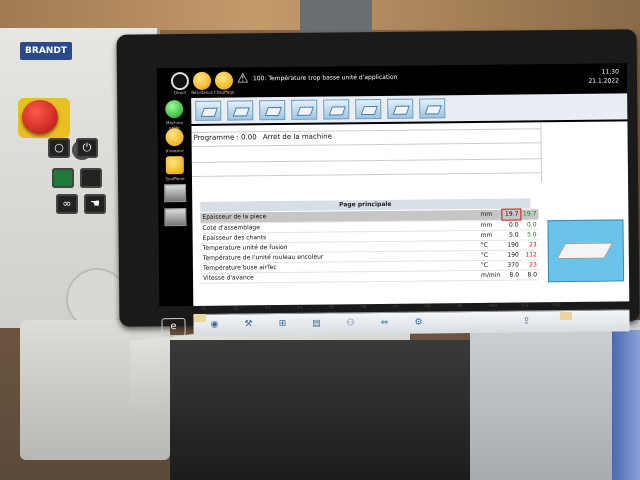 The image size is (640, 480). What do you see at coordinates (46, 51) in the screenshot?
I see `brand-logo: BRANDT` at bounding box center [46, 51].